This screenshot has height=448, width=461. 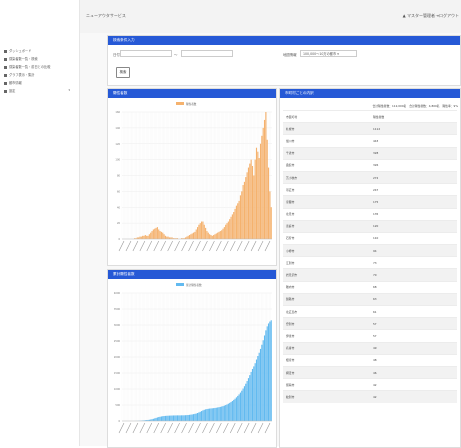 What do you see at coordinates (27, 66) in the screenshot?
I see `sidebar-item-compare: 感染者数一覧・前日との比較` at bounding box center [27, 66].